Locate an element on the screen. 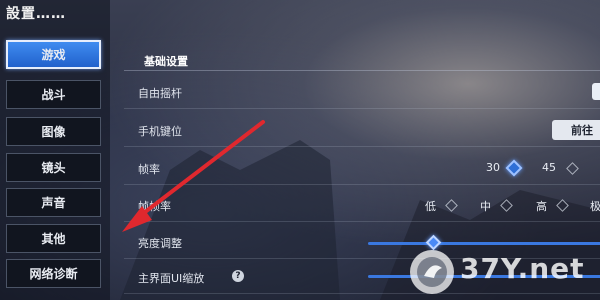 This screenshot has height=300, width=600. watermark-text: 37Y.net is located at coordinates (522, 268).